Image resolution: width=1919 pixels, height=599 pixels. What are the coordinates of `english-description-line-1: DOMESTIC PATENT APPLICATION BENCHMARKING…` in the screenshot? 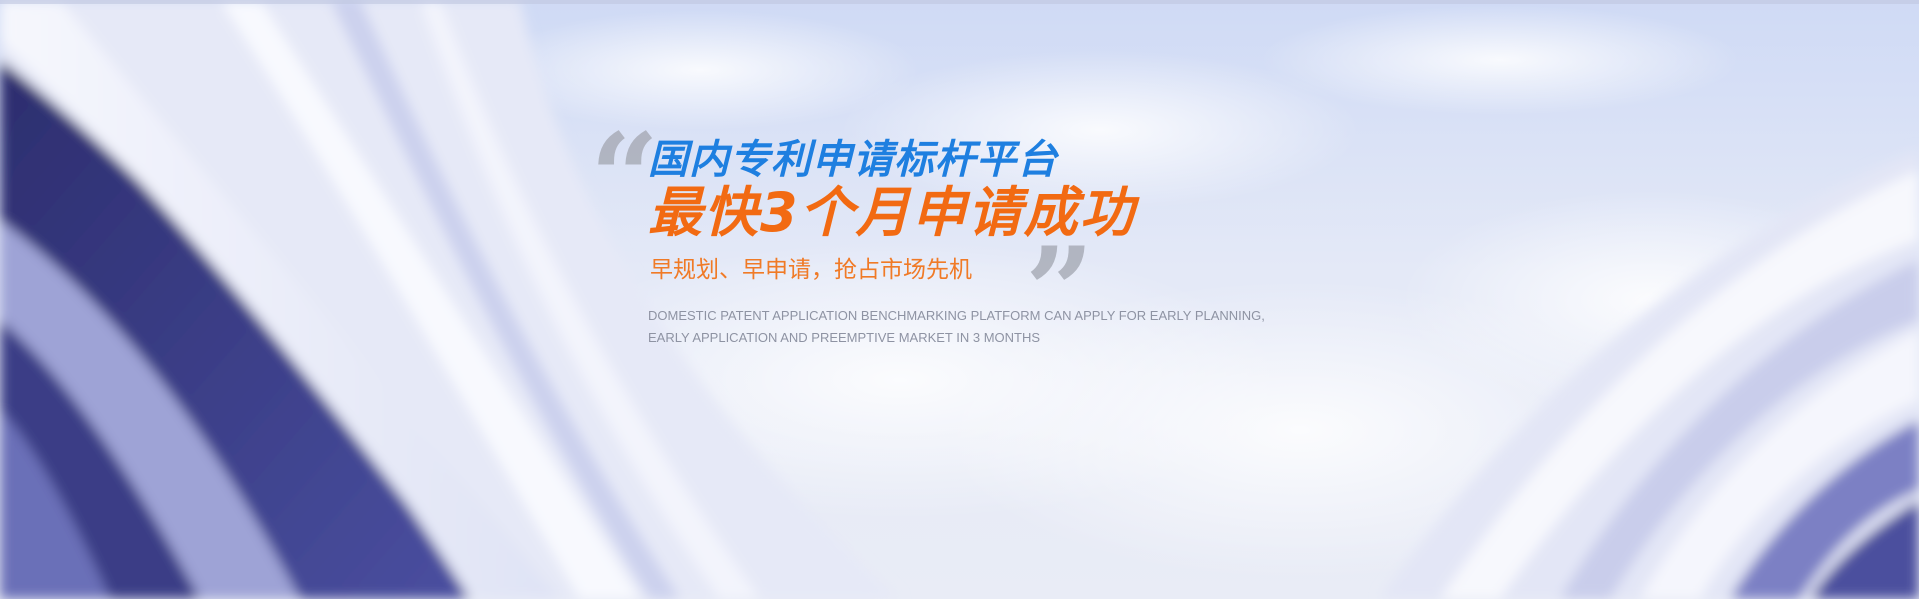 It's located at (956, 315).